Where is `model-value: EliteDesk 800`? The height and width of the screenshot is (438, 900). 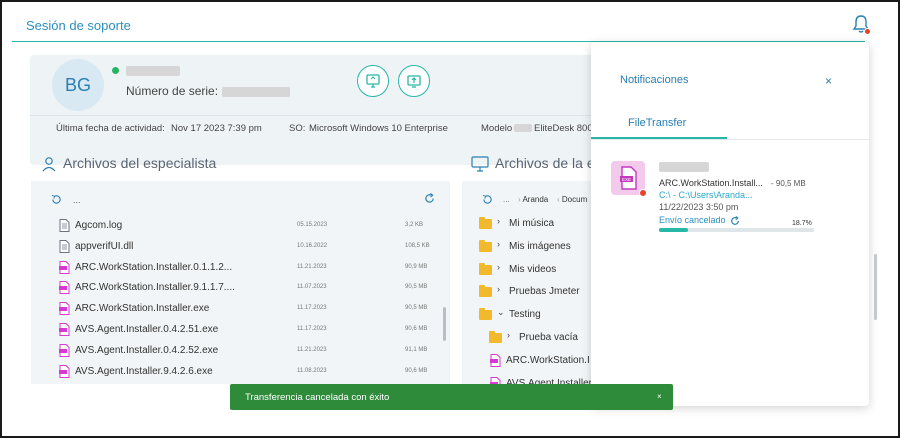
model-value: EliteDesk 800 is located at coordinates (563, 128).